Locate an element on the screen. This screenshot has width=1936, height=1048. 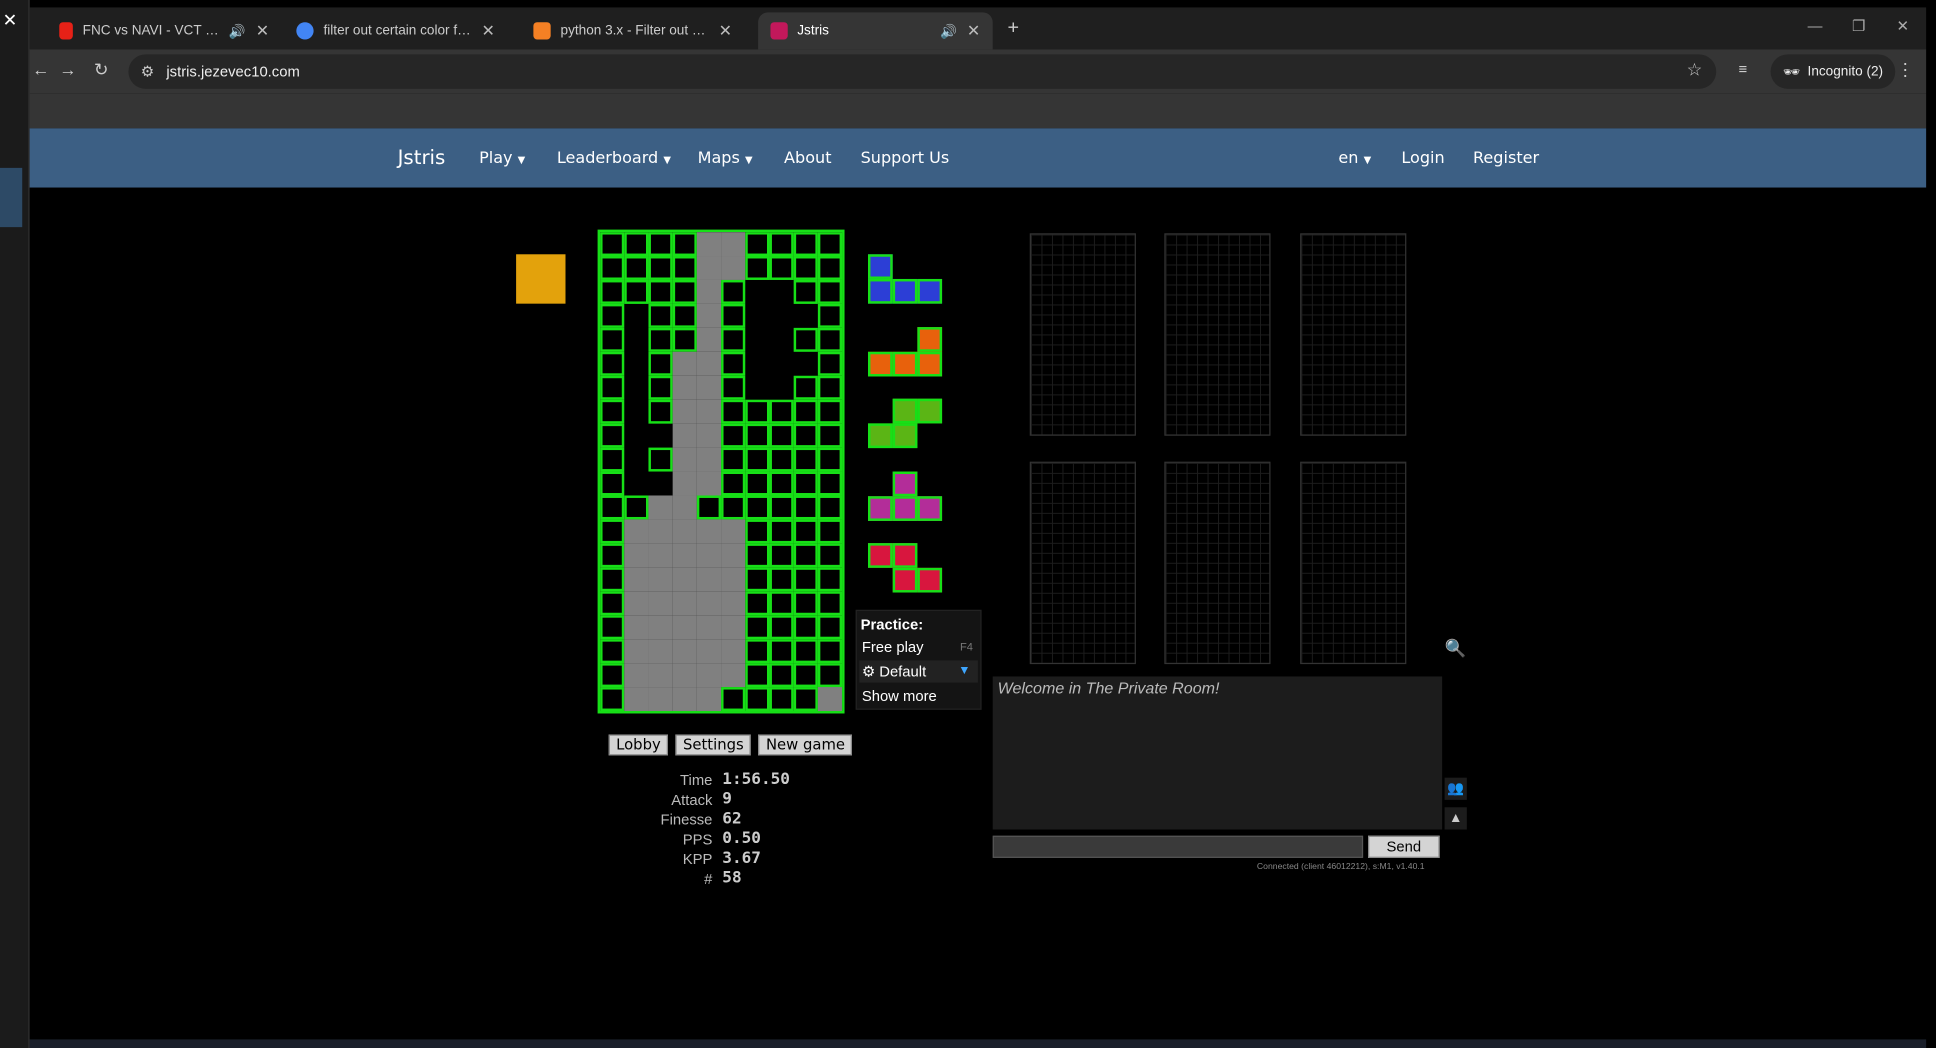
window-close-icon: ✕ is located at coordinates (1902, 25).